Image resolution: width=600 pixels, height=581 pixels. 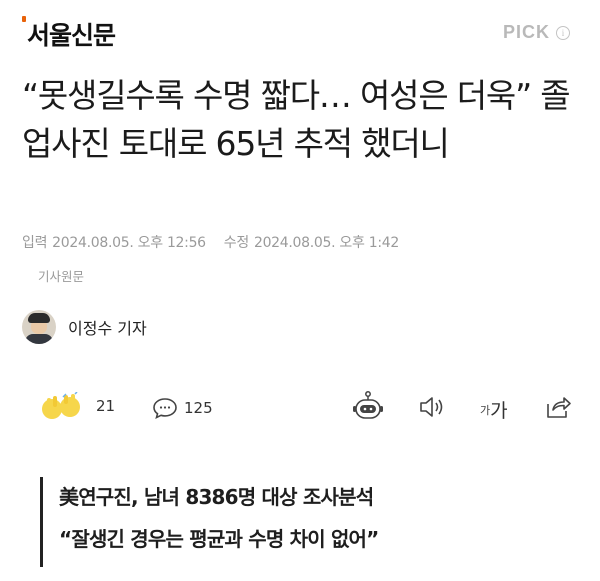 What do you see at coordinates (236, 243) in the screenshot?
I see `modified-label: 수정` at bounding box center [236, 243].